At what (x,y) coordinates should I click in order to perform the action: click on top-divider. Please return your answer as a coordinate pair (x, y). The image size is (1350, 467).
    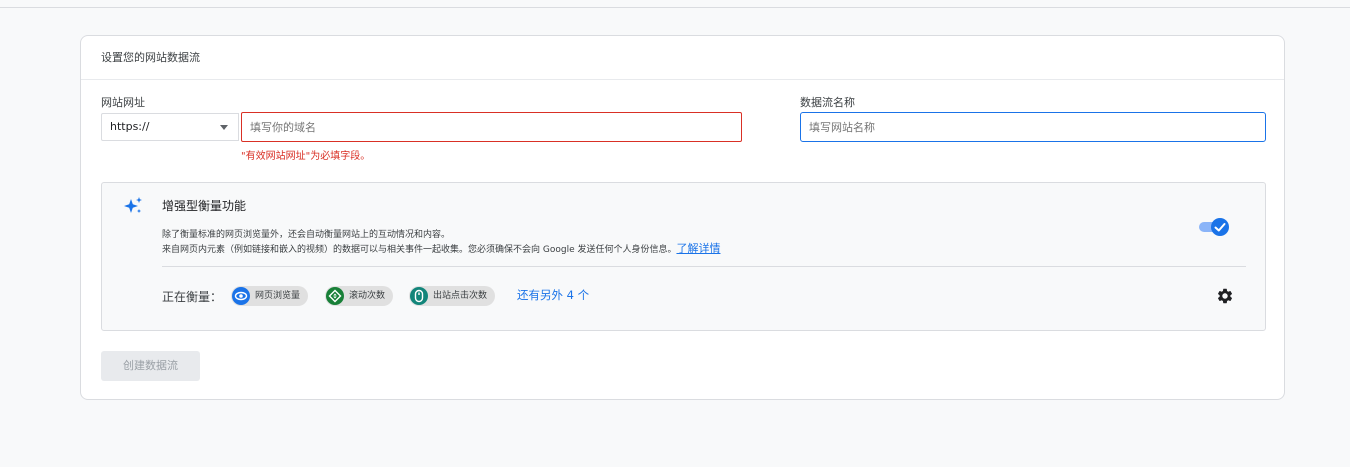
    Looking at the image, I should click on (675, 7).